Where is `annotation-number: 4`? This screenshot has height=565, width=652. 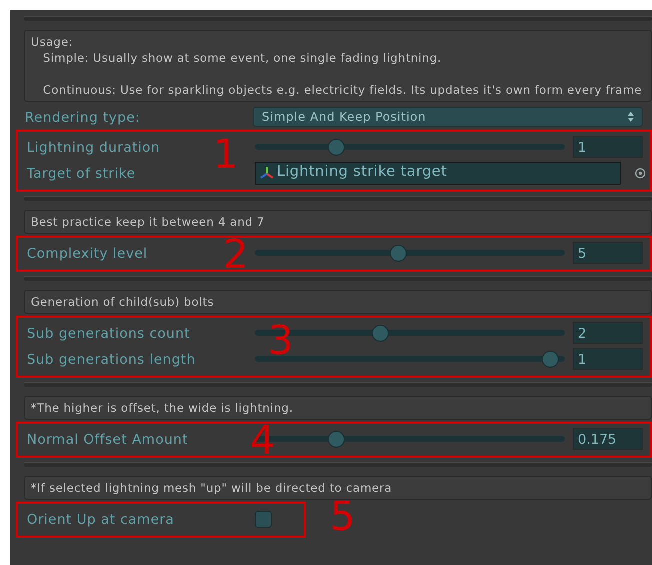 annotation-number: 4 is located at coordinates (263, 441).